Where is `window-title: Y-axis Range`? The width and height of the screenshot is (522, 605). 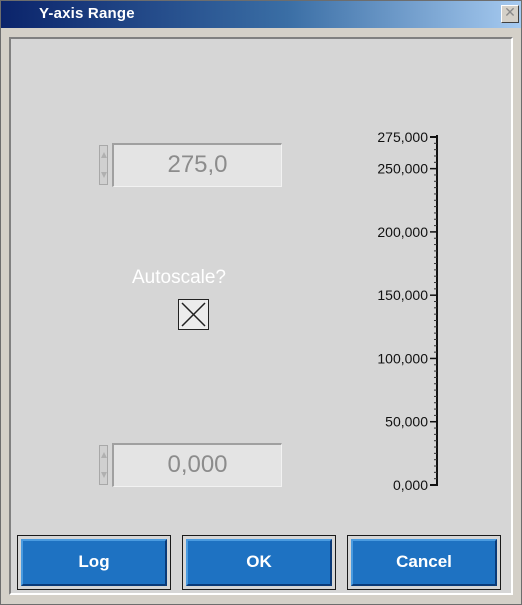
window-title: Y-axis Range is located at coordinates (87, 13).